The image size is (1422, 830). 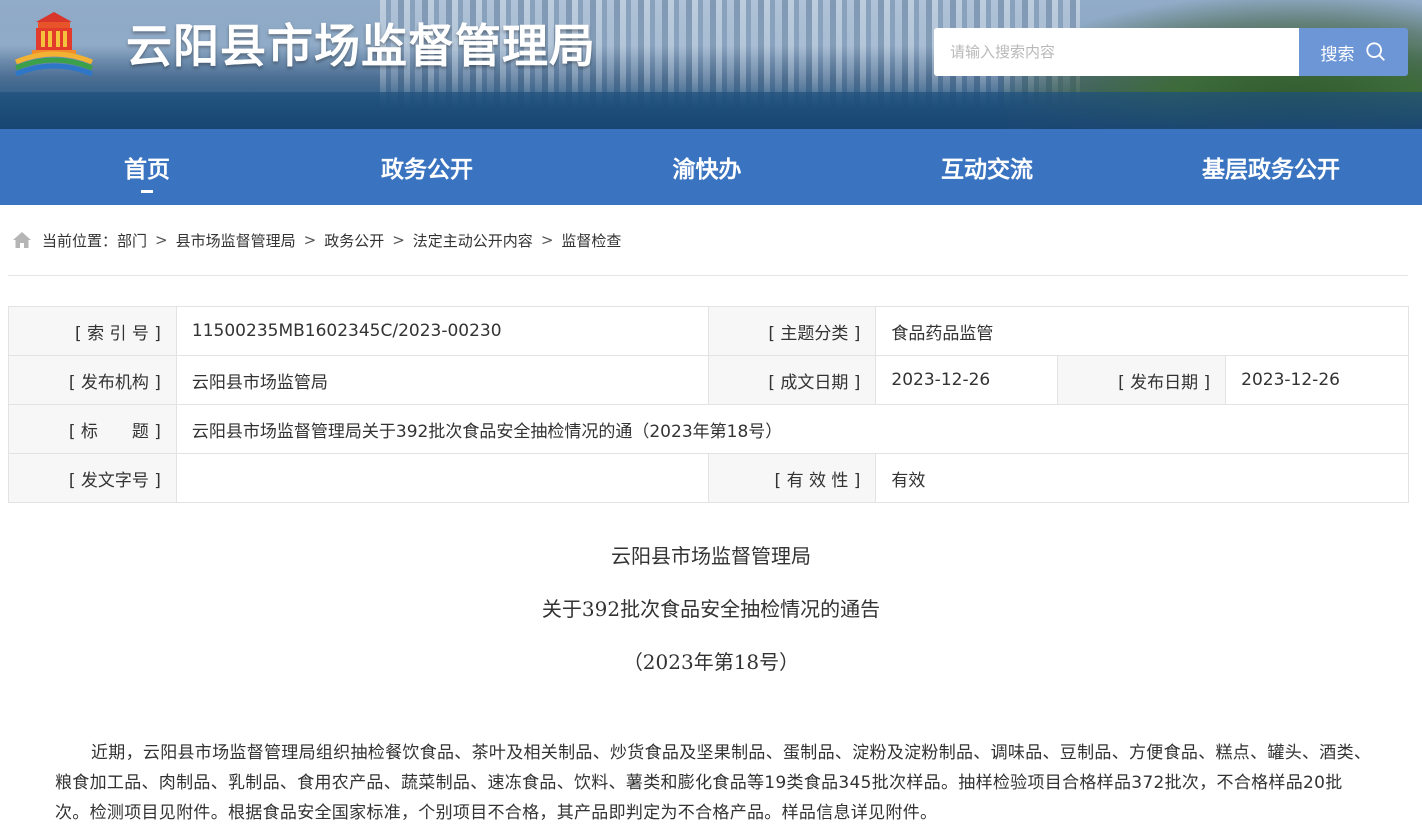 What do you see at coordinates (80, 240) in the screenshot?
I see `breadcrumb-prefix: 当前位置：` at bounding box center [80, 240].